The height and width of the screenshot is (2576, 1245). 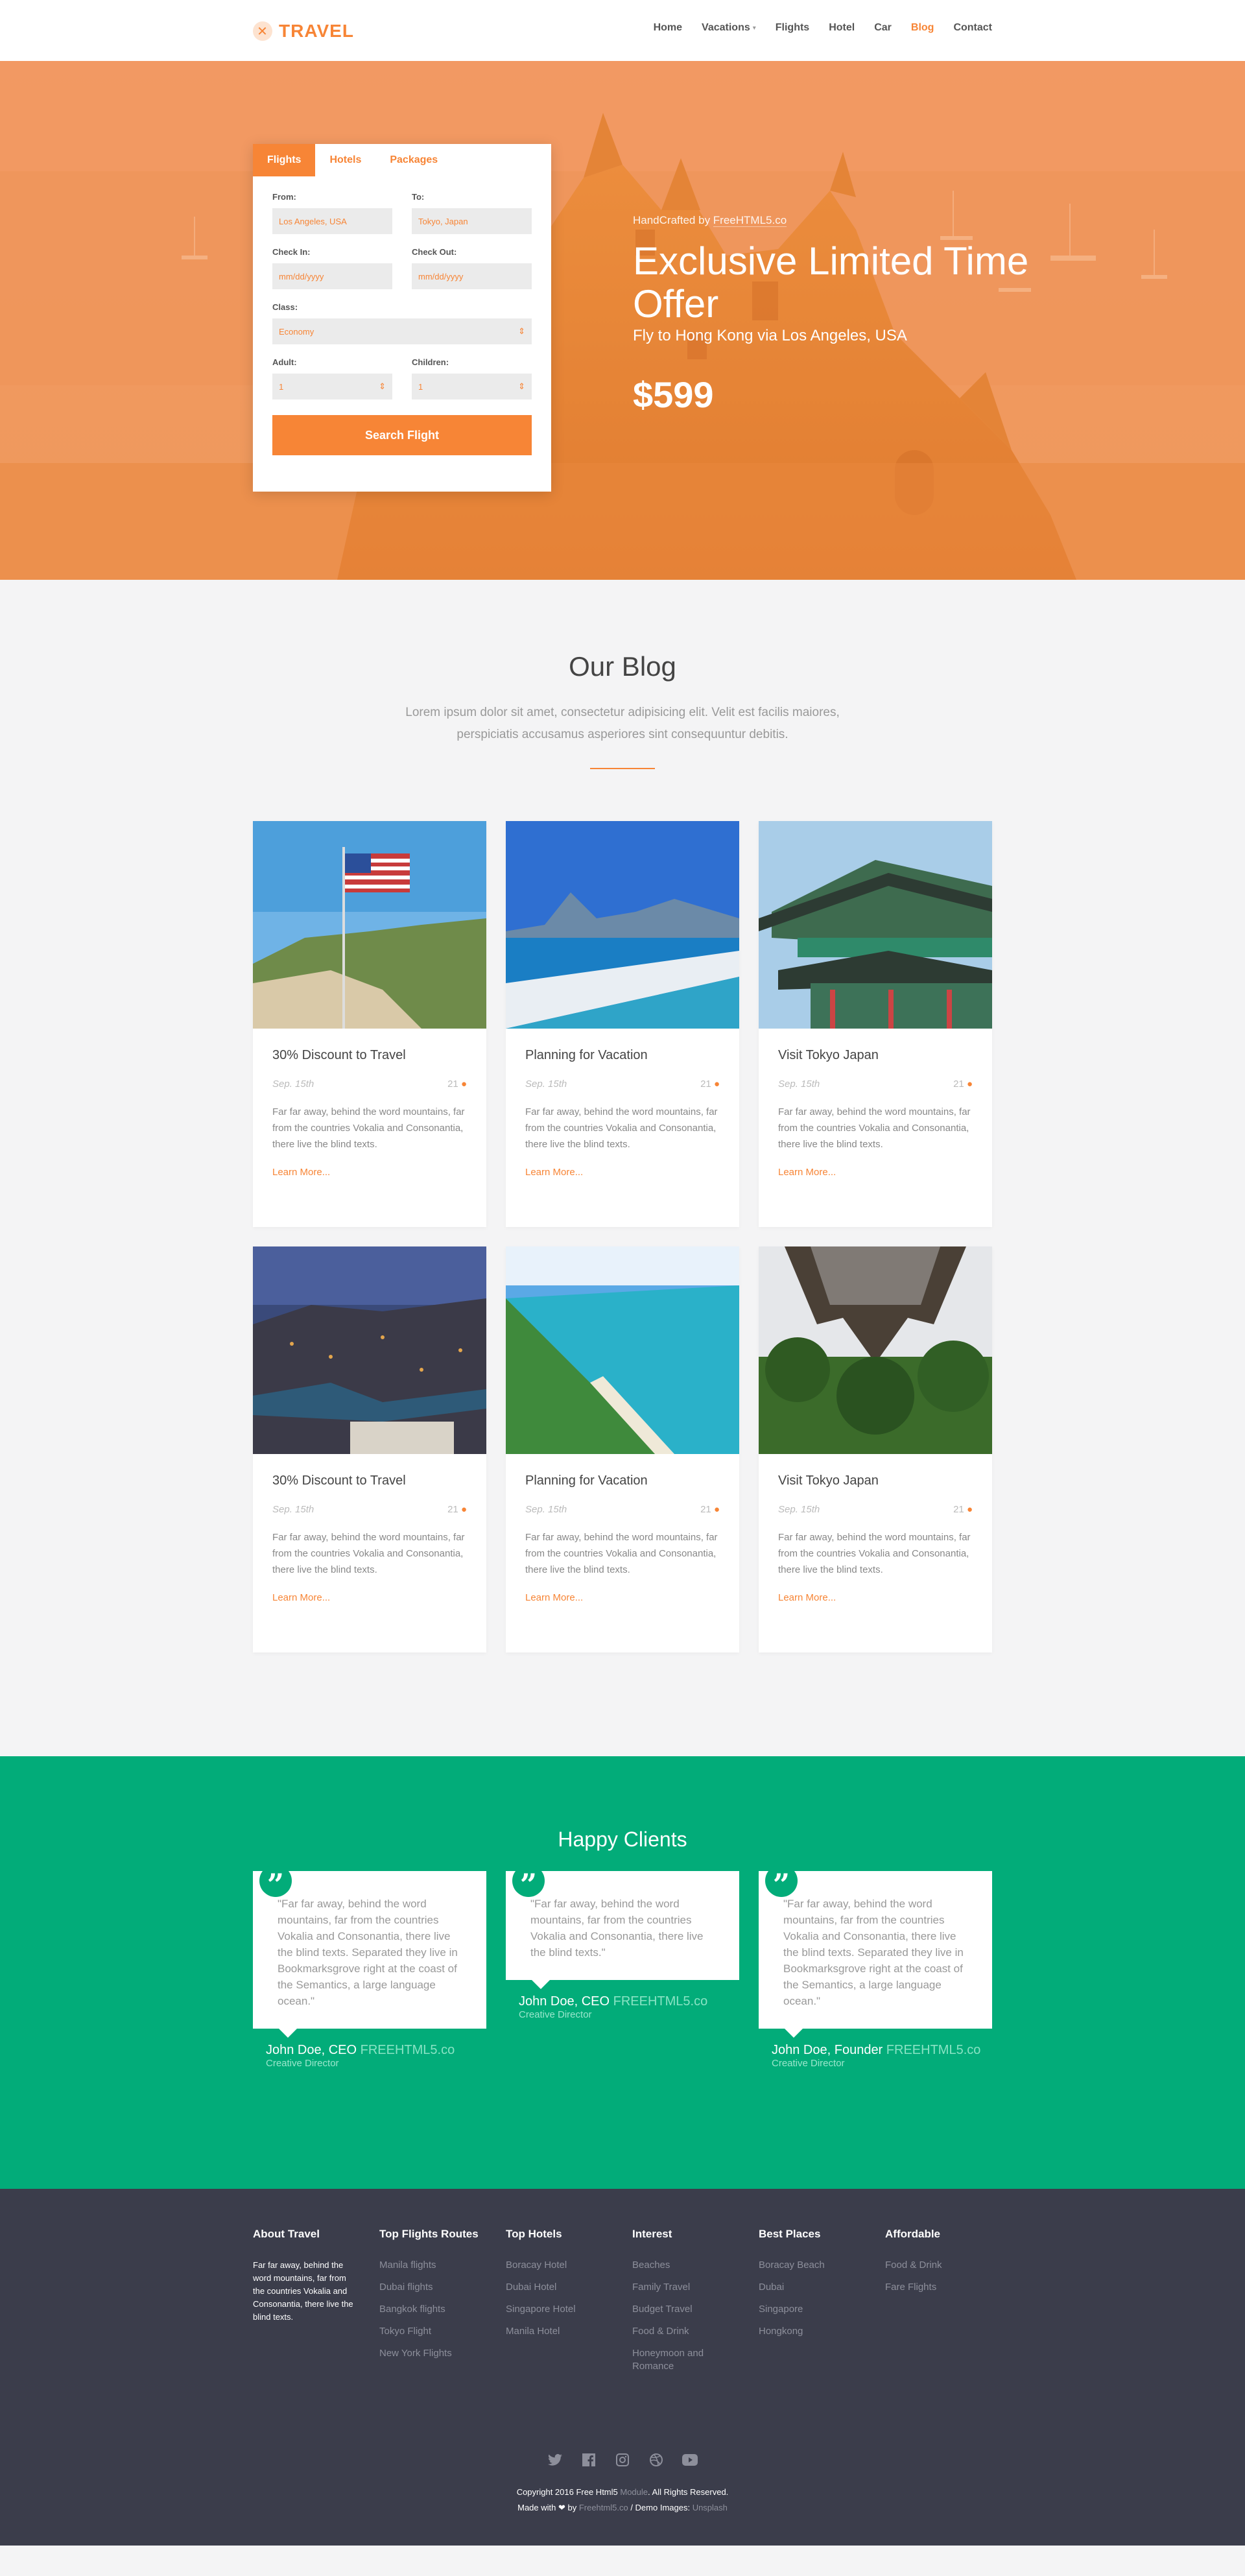 I want to click on instagram-icon, so click(x=622, y=2460).